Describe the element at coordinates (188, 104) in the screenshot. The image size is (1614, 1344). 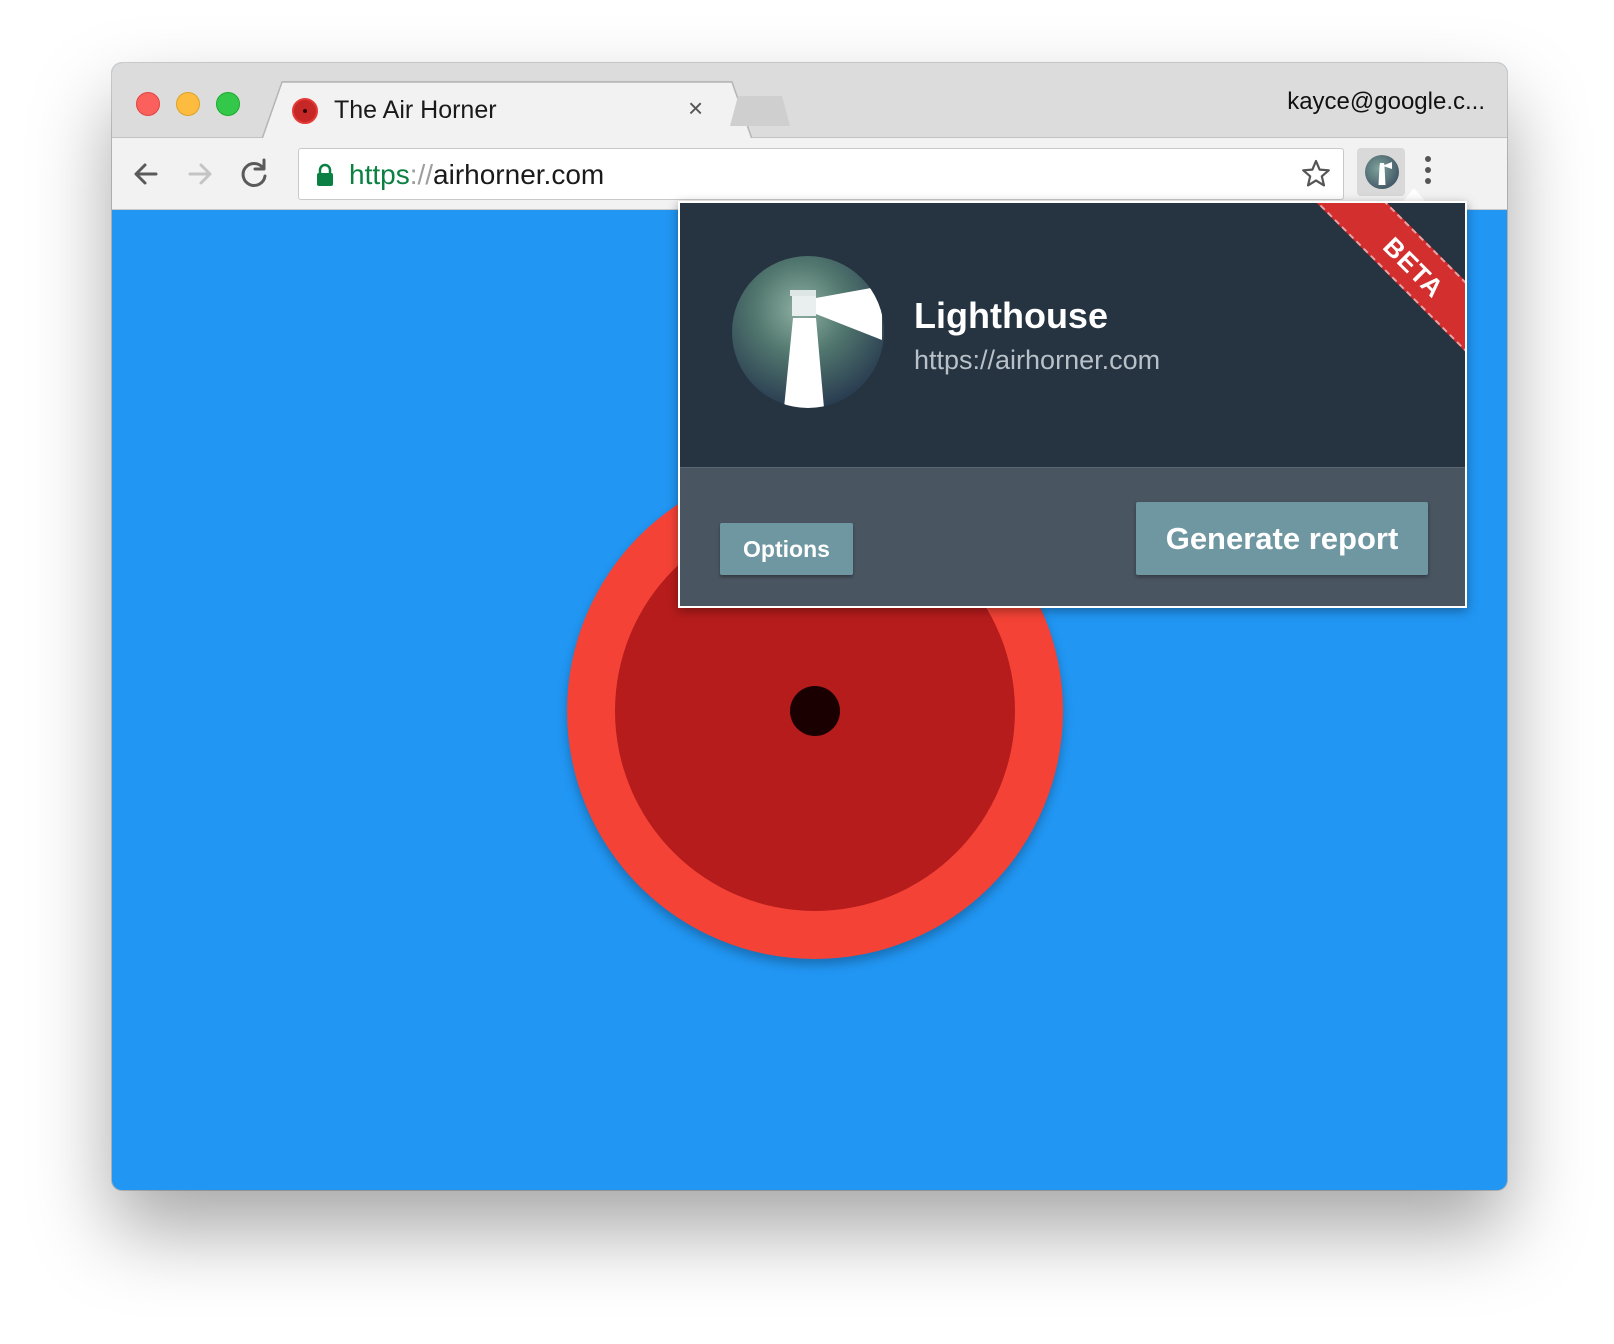
I see `minimize-window-button` at that location.